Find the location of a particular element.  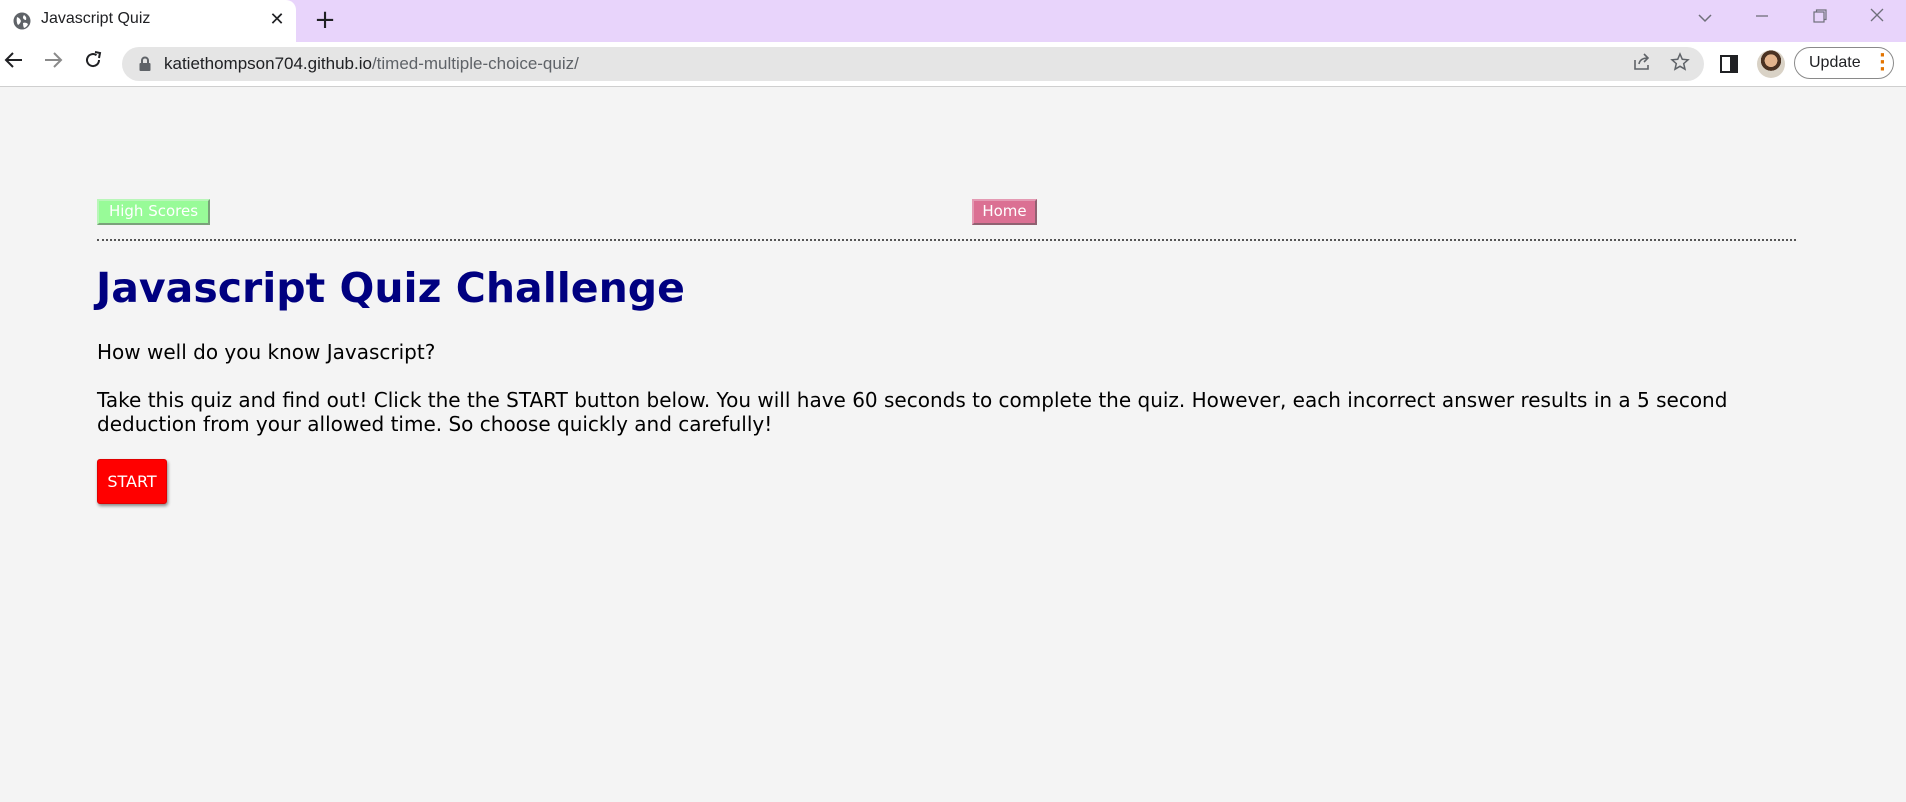

back-arrow-icon is located at coordinates (15, 64).